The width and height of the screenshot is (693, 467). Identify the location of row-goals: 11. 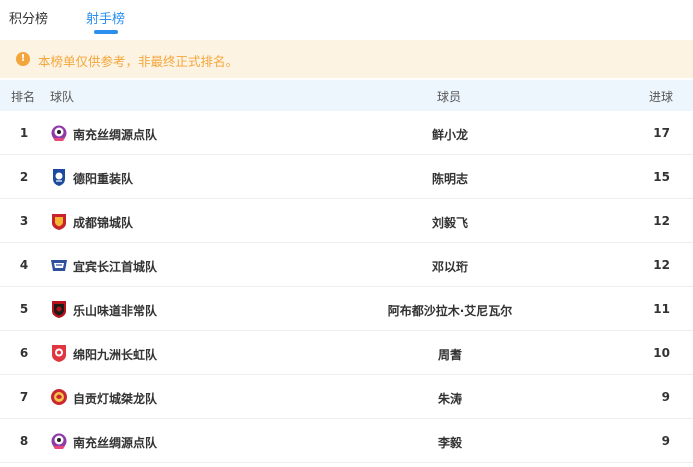
(661, 309).